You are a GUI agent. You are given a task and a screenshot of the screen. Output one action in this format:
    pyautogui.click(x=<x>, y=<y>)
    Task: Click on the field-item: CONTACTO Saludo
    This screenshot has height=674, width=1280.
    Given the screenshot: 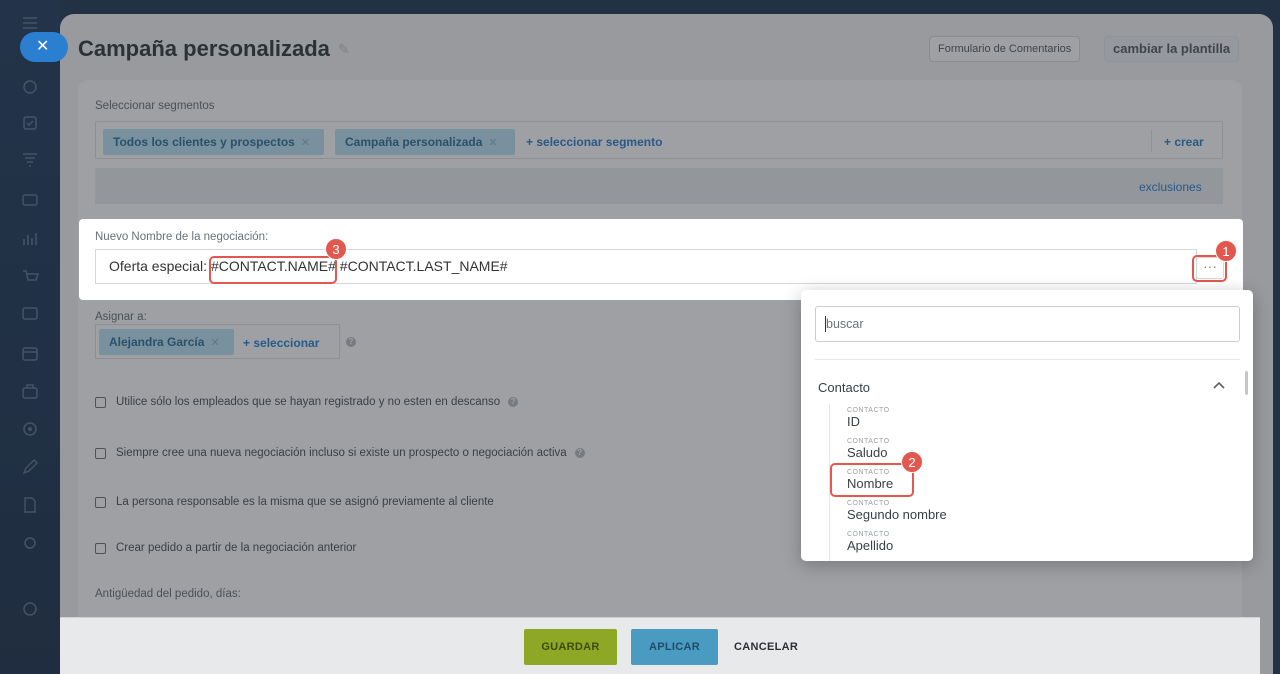 What is the action you would take?
    pyautogui.click(x=868, y=449)
    